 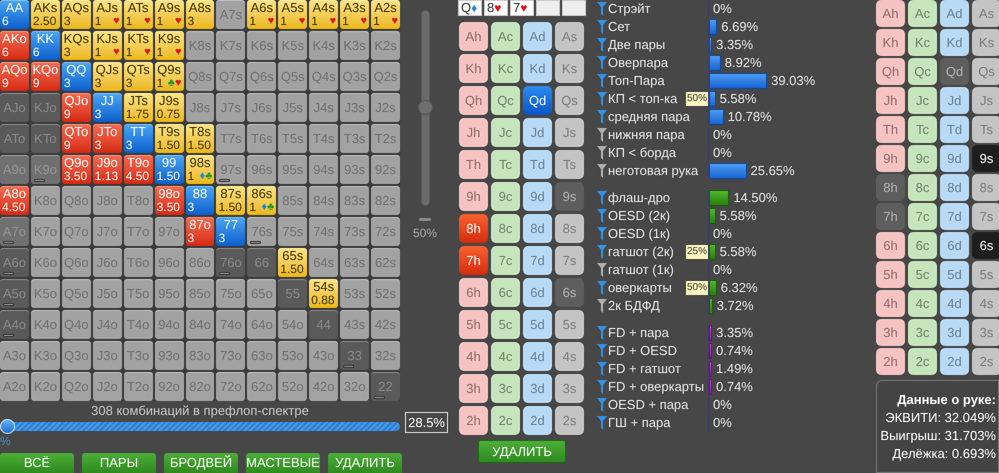 What do you see at coordinates (169, 14) in the screenshot?
I see `hand-cell: A9s 1 ♥` at bounding box center [169, 14].